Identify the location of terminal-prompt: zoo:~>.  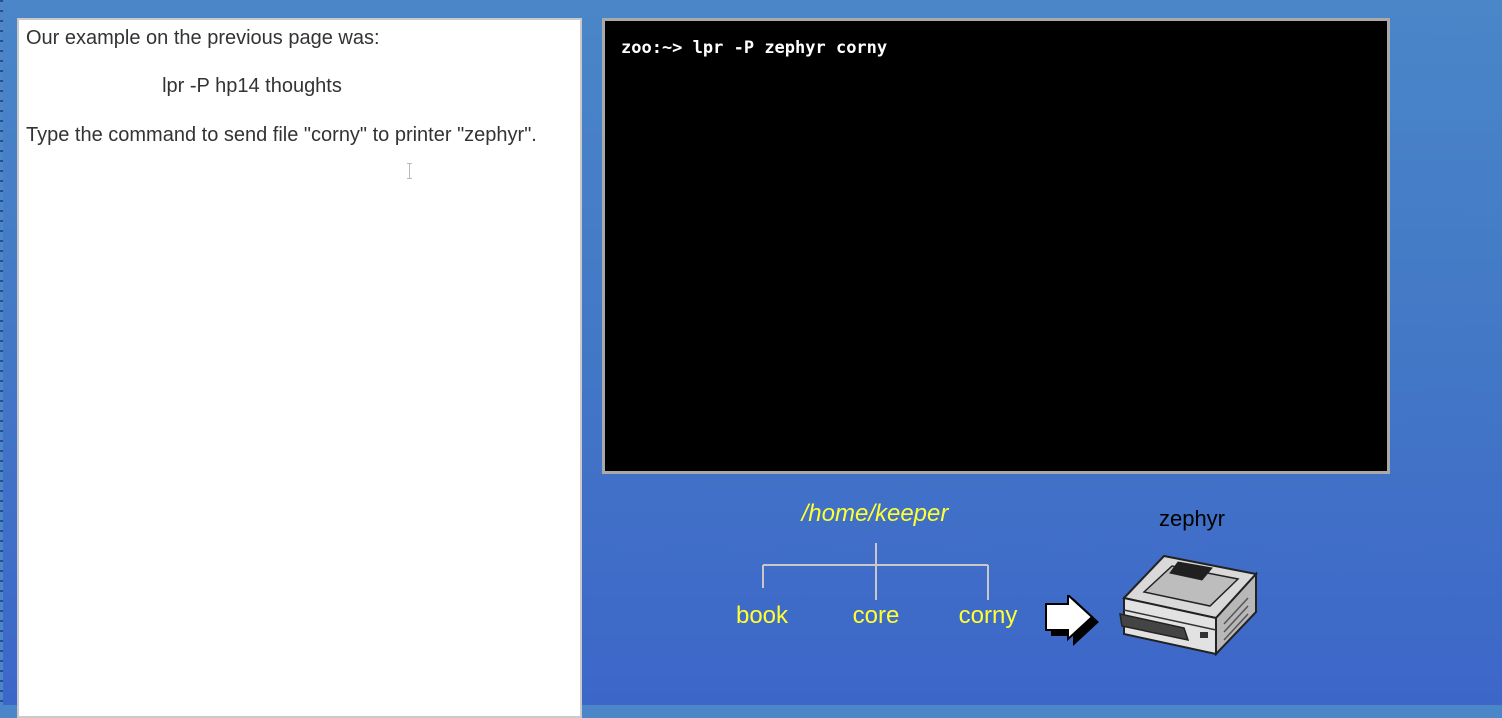
(652, 48).